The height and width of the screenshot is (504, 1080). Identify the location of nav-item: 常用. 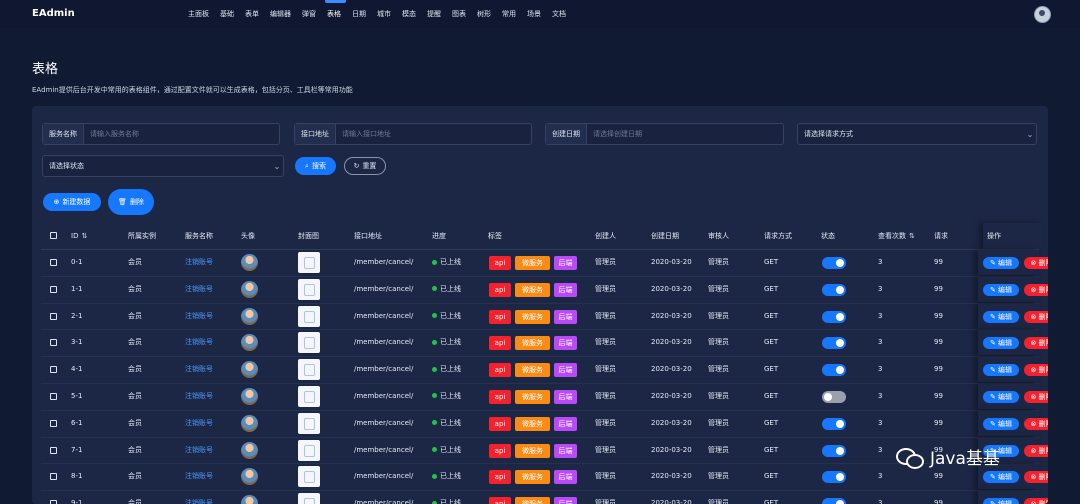
(510, 14).